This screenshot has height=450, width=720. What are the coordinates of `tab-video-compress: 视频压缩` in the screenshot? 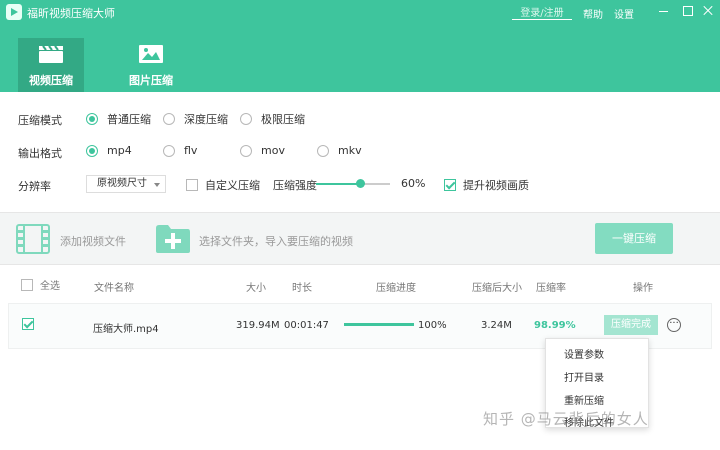 It's located at (51, 65).